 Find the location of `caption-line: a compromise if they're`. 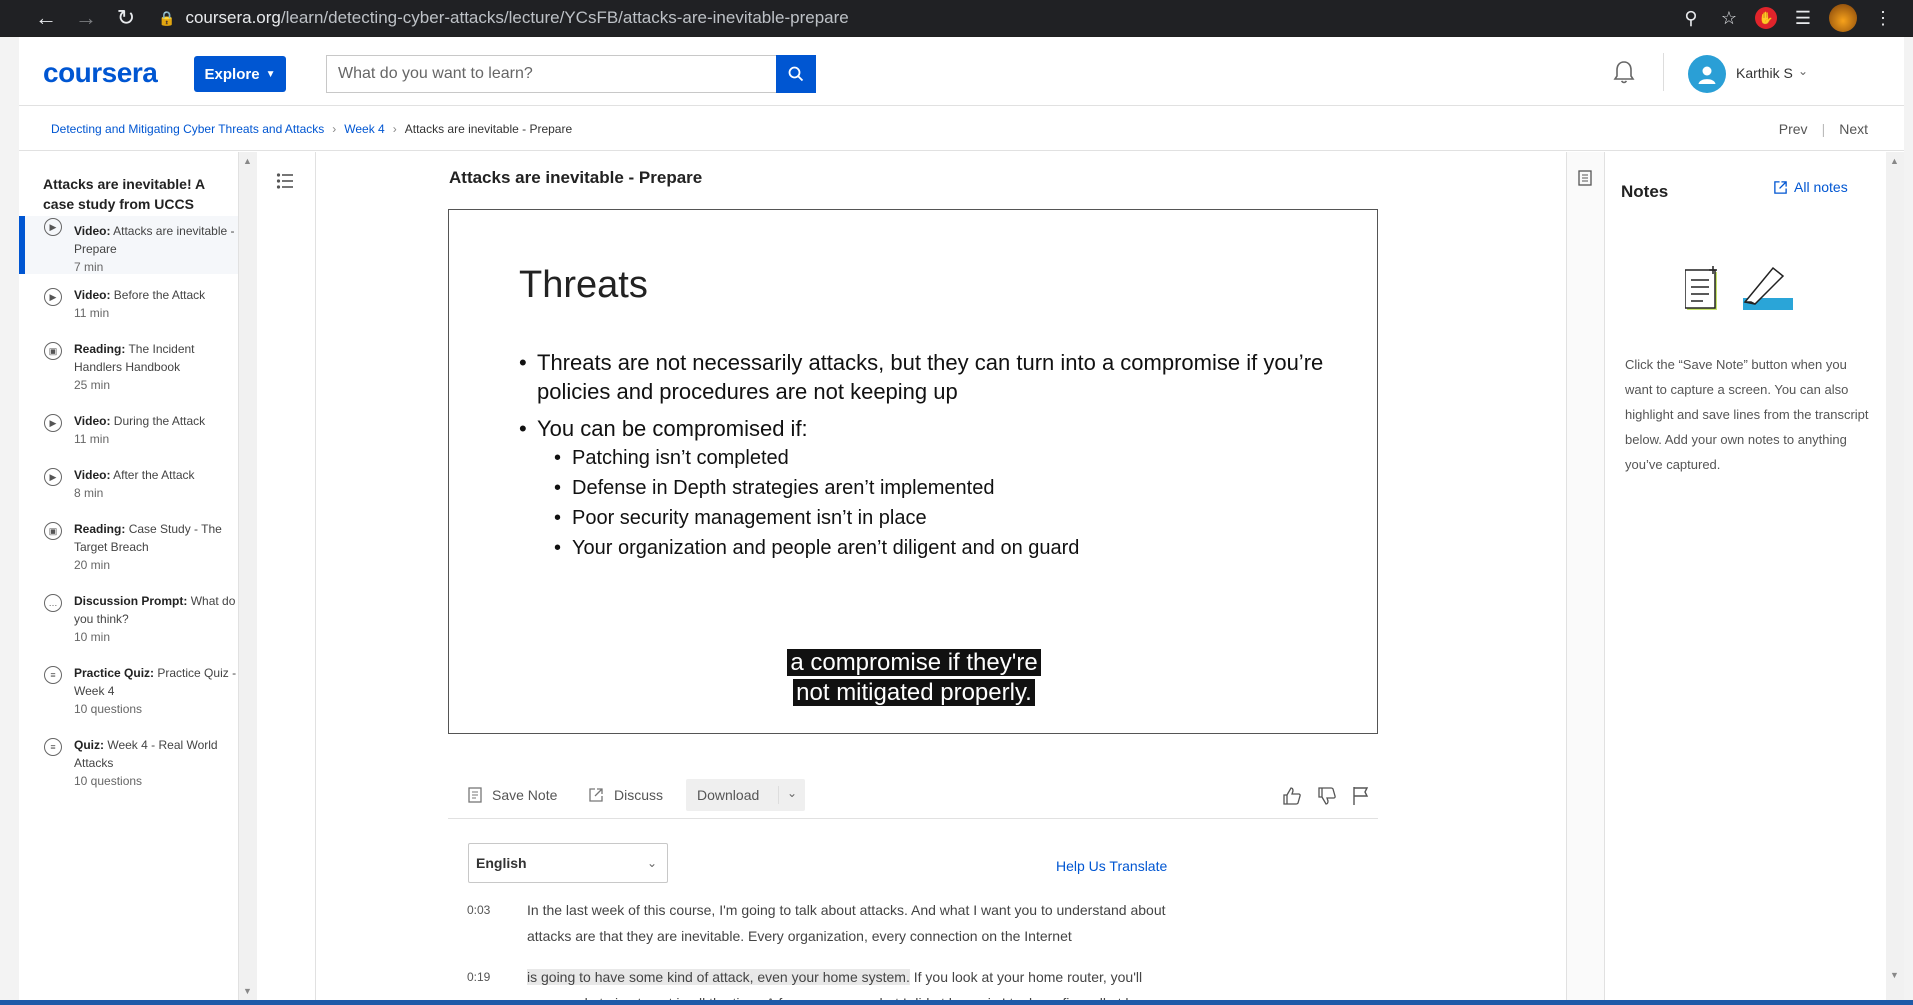

caption-line: a compromise if they're is located at coordinates (914, 662).